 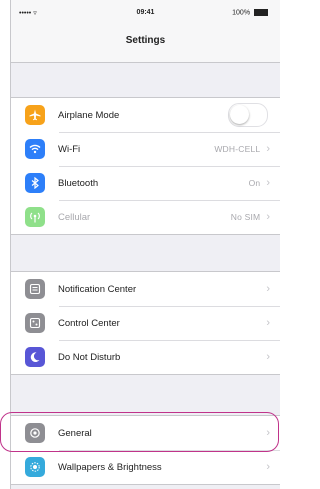 What do you see at coordinates (239, 114) in the screenshot?
I see `toggle-knob` at bounding box center [239, 114].